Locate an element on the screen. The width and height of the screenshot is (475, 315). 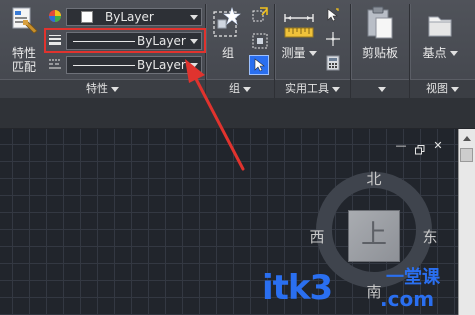
point-style-icon is located at coordinates (333, 39).